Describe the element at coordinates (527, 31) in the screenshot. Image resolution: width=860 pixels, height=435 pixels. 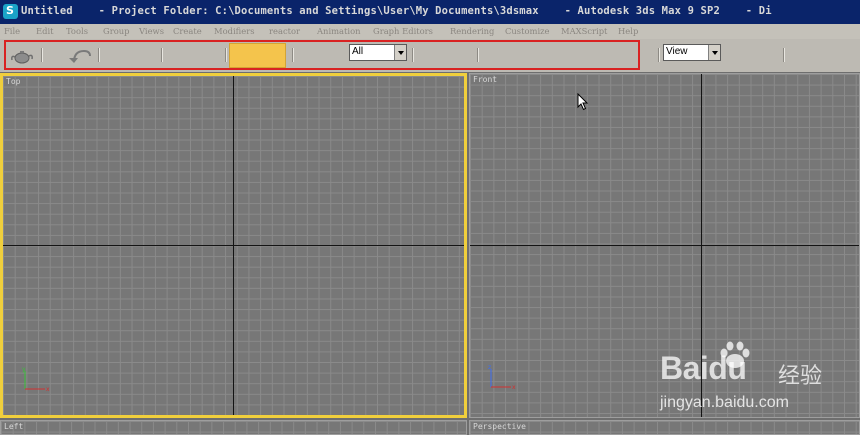
I see `menu-customize: Customize` at that location.